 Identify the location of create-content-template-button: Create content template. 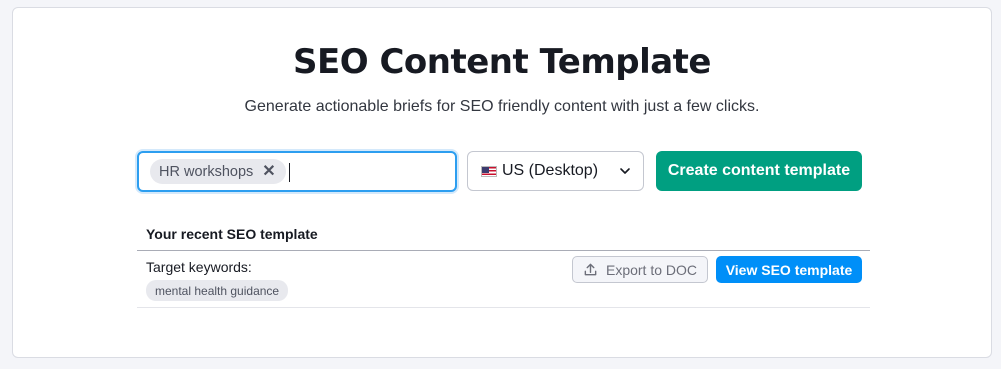
(759, 171).